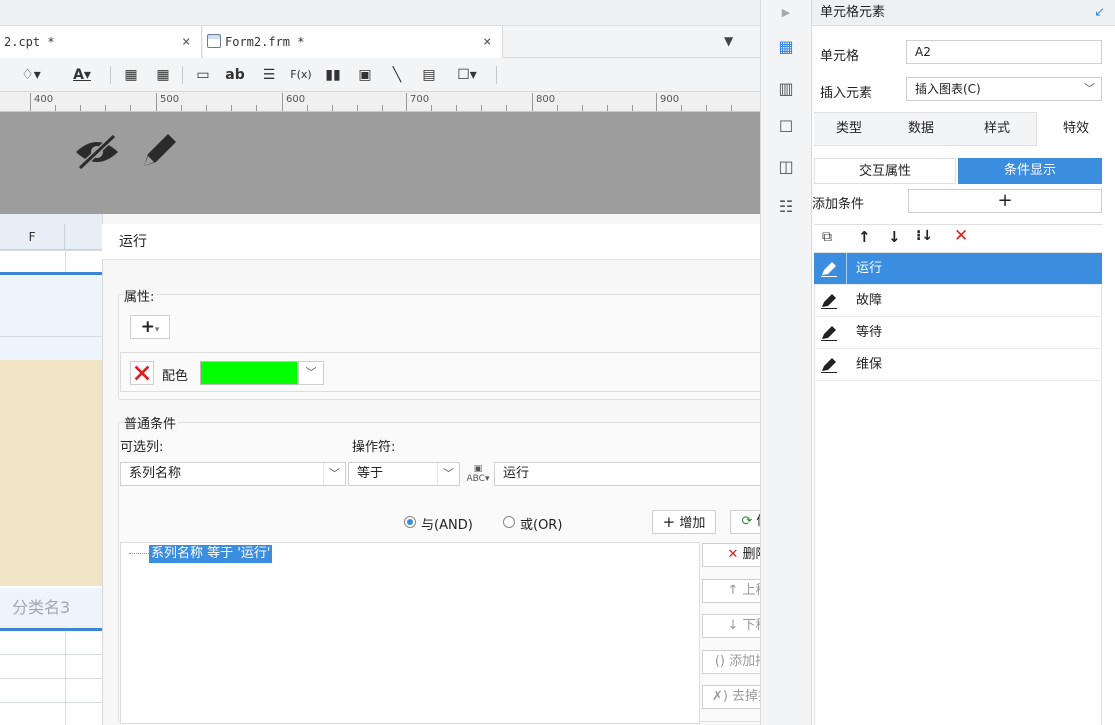 This screenshot has height=725, width=1115. I want to click on value-input: 运行, so click(644, 474).